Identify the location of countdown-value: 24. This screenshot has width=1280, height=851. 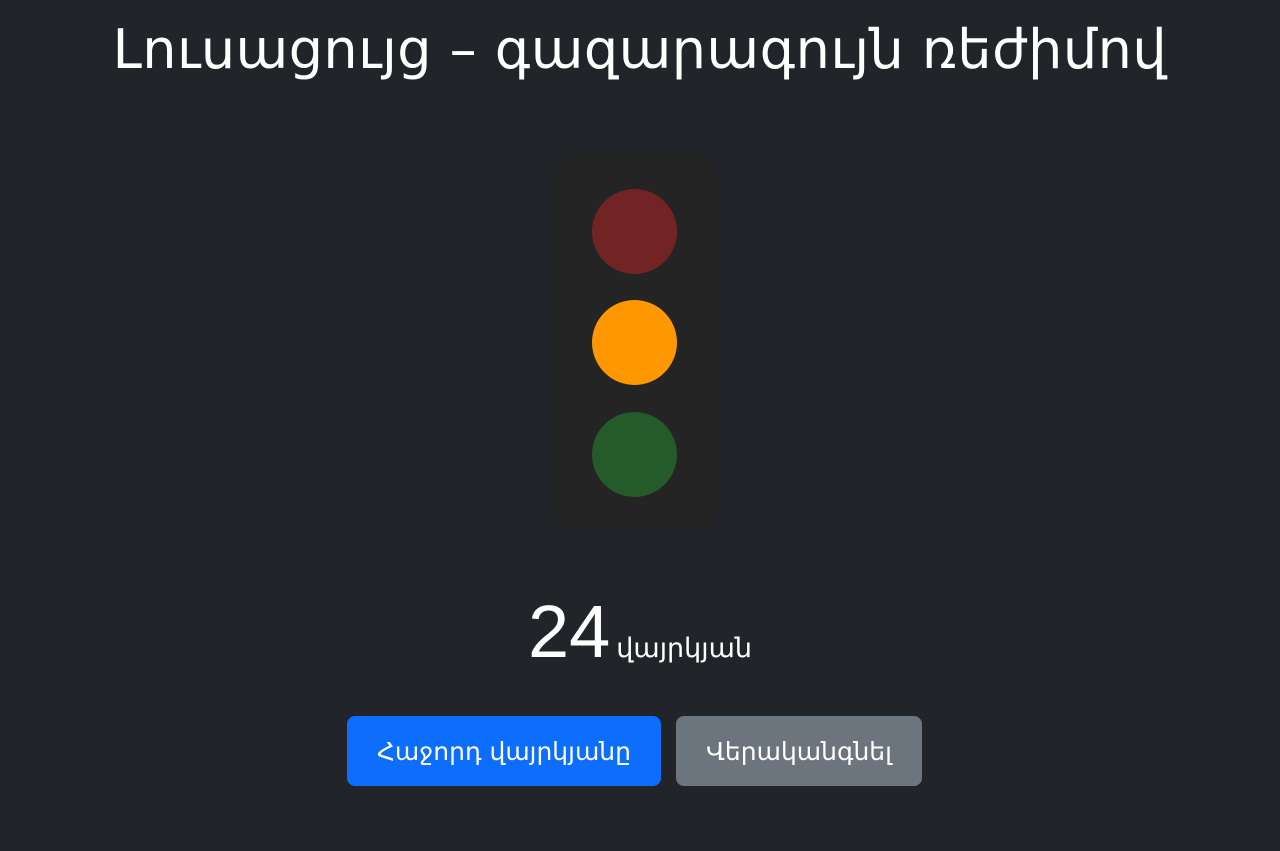
(569, 631).